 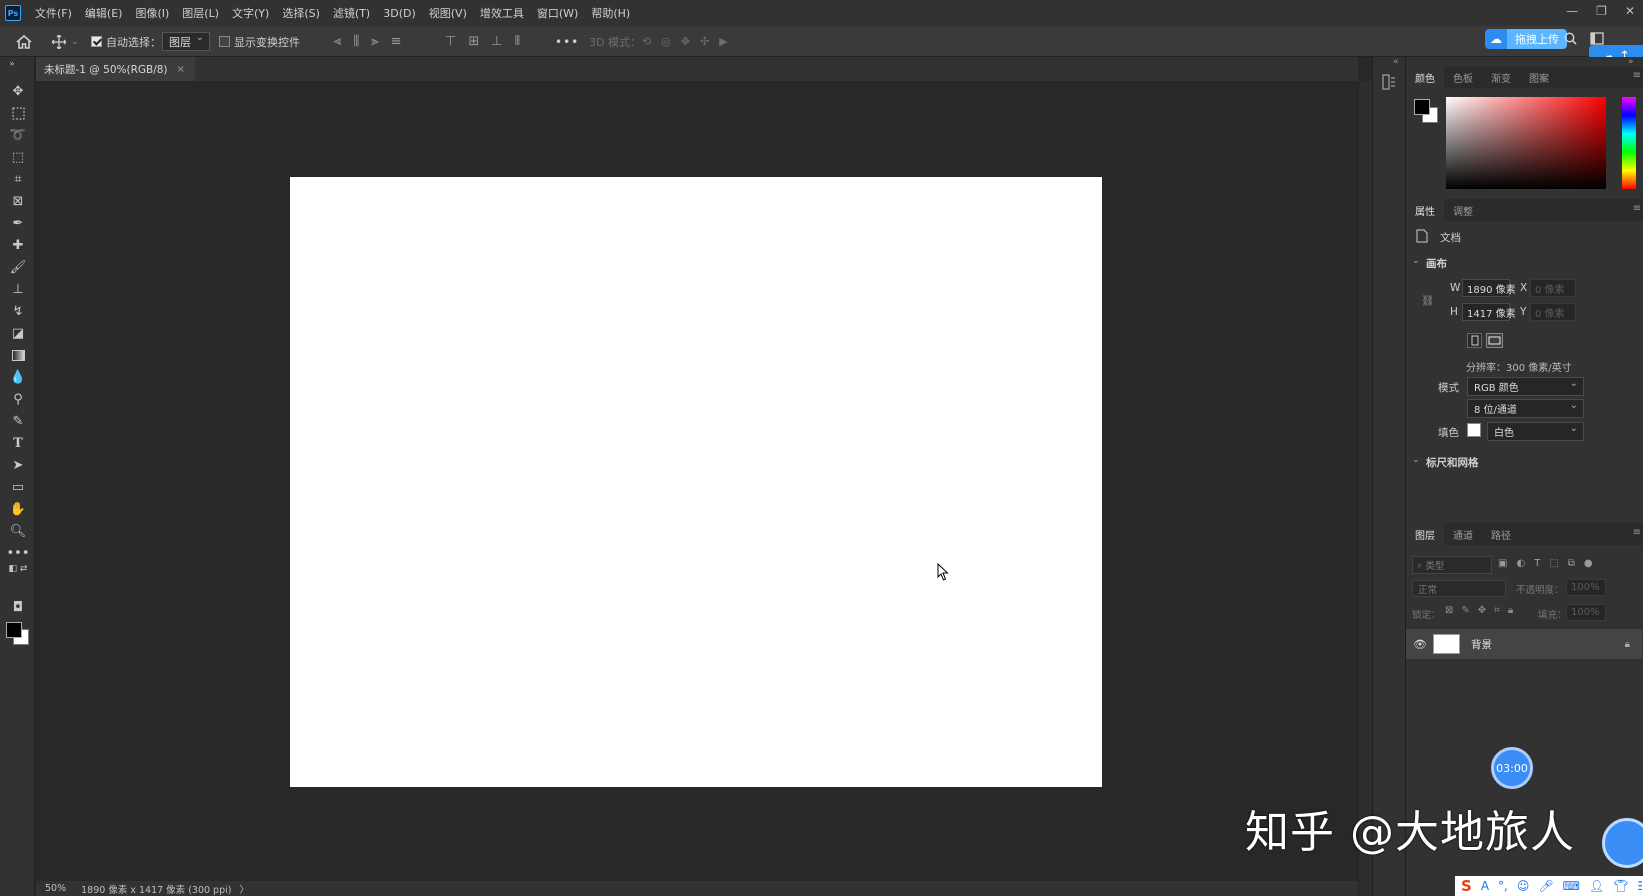 What do you see at coordinates (448, 13) in the screenshot?
I see `menu-view: 视图(V)` at bounding box center [448, 13].